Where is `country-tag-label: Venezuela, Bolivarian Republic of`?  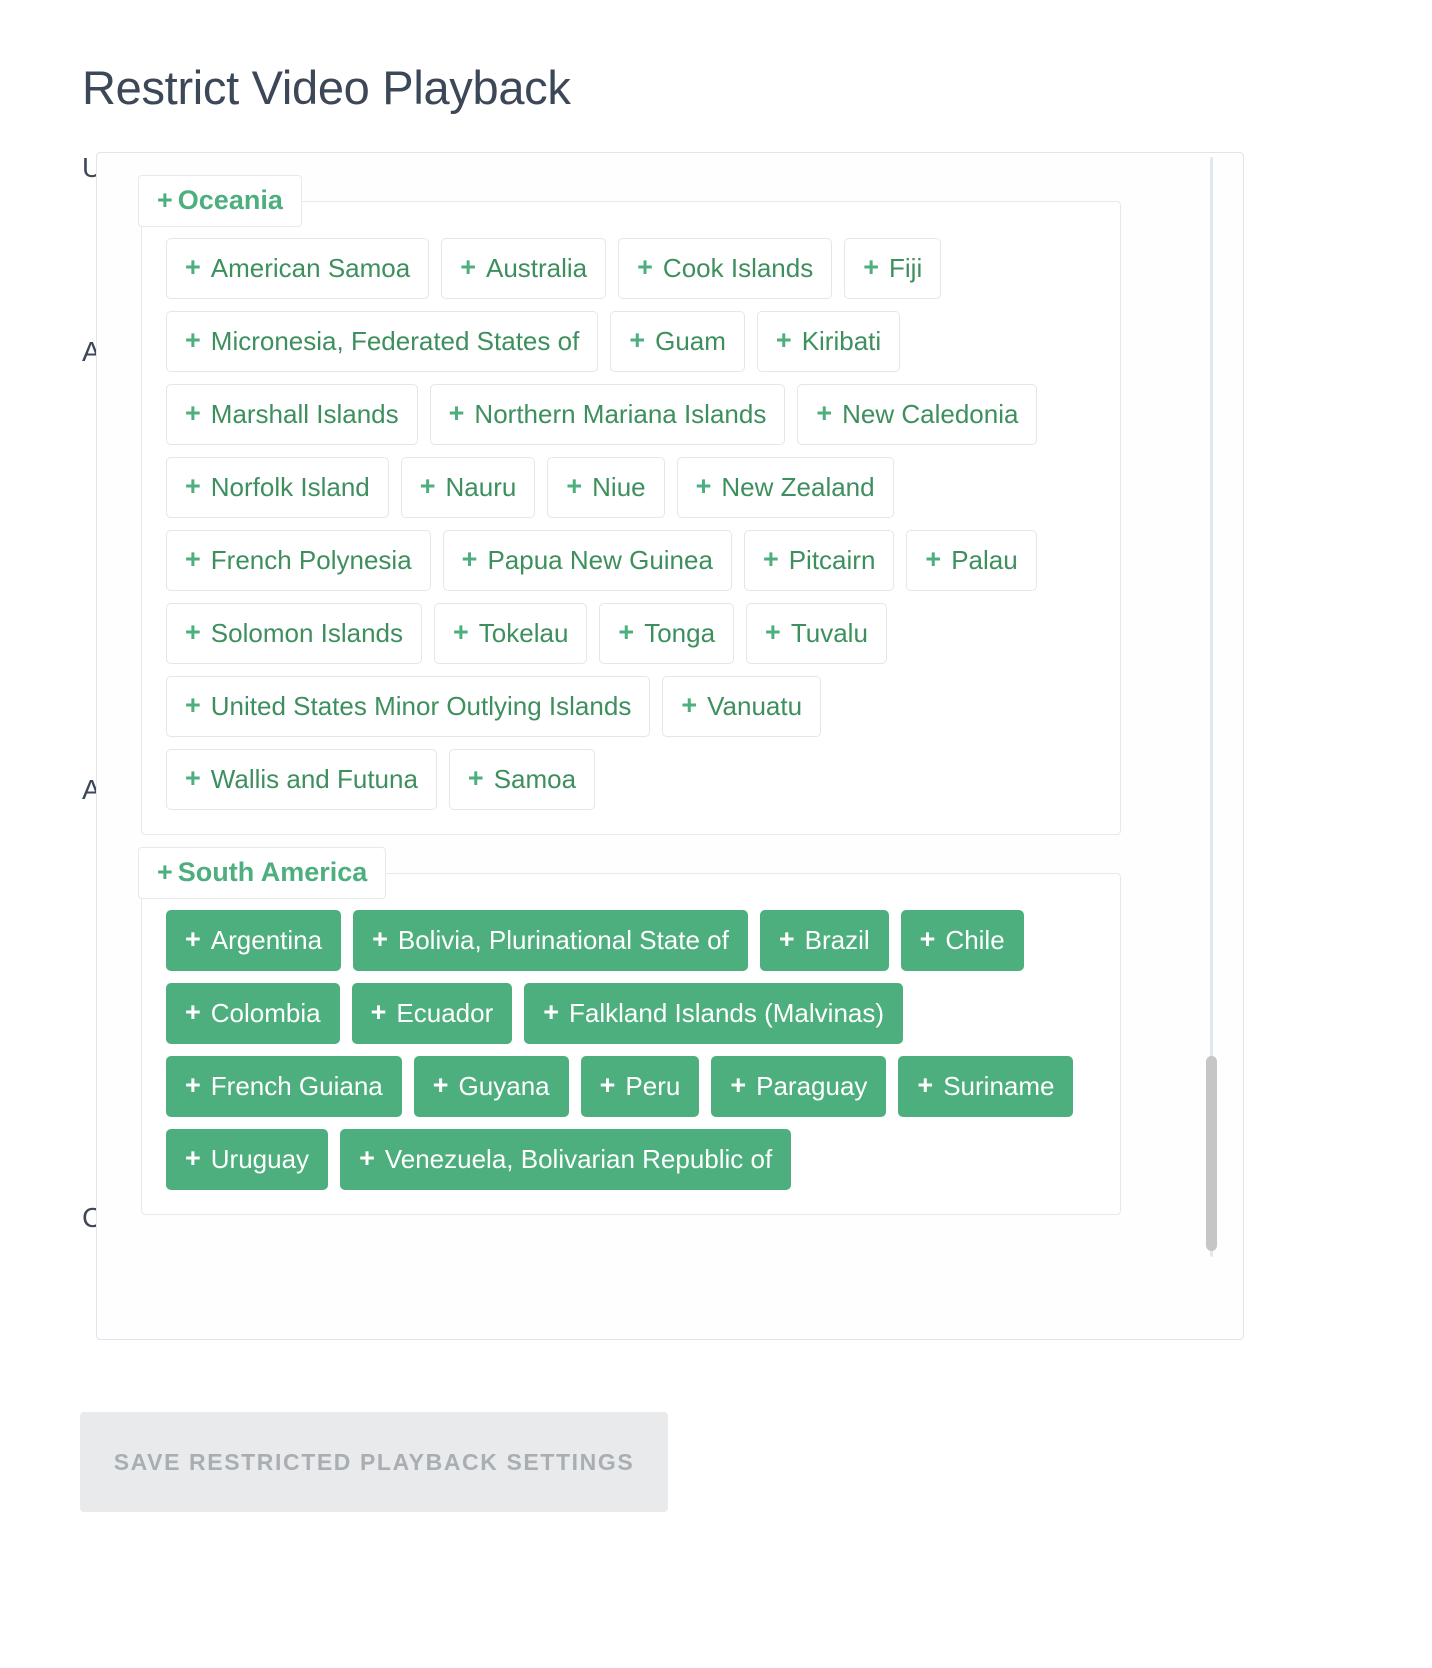
country-tag-label: Venezuela, Bolivarian Republic of is located at coordinates (578, 1158).